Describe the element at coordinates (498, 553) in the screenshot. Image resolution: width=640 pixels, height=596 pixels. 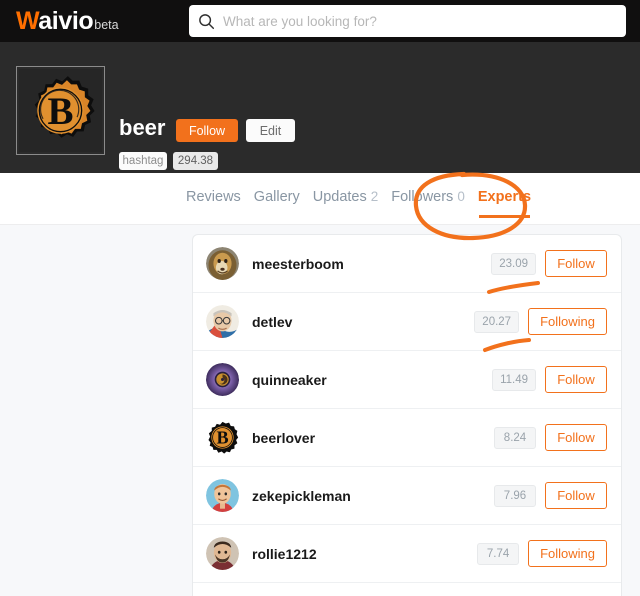
I see `expert-score: 7.74` at that location.